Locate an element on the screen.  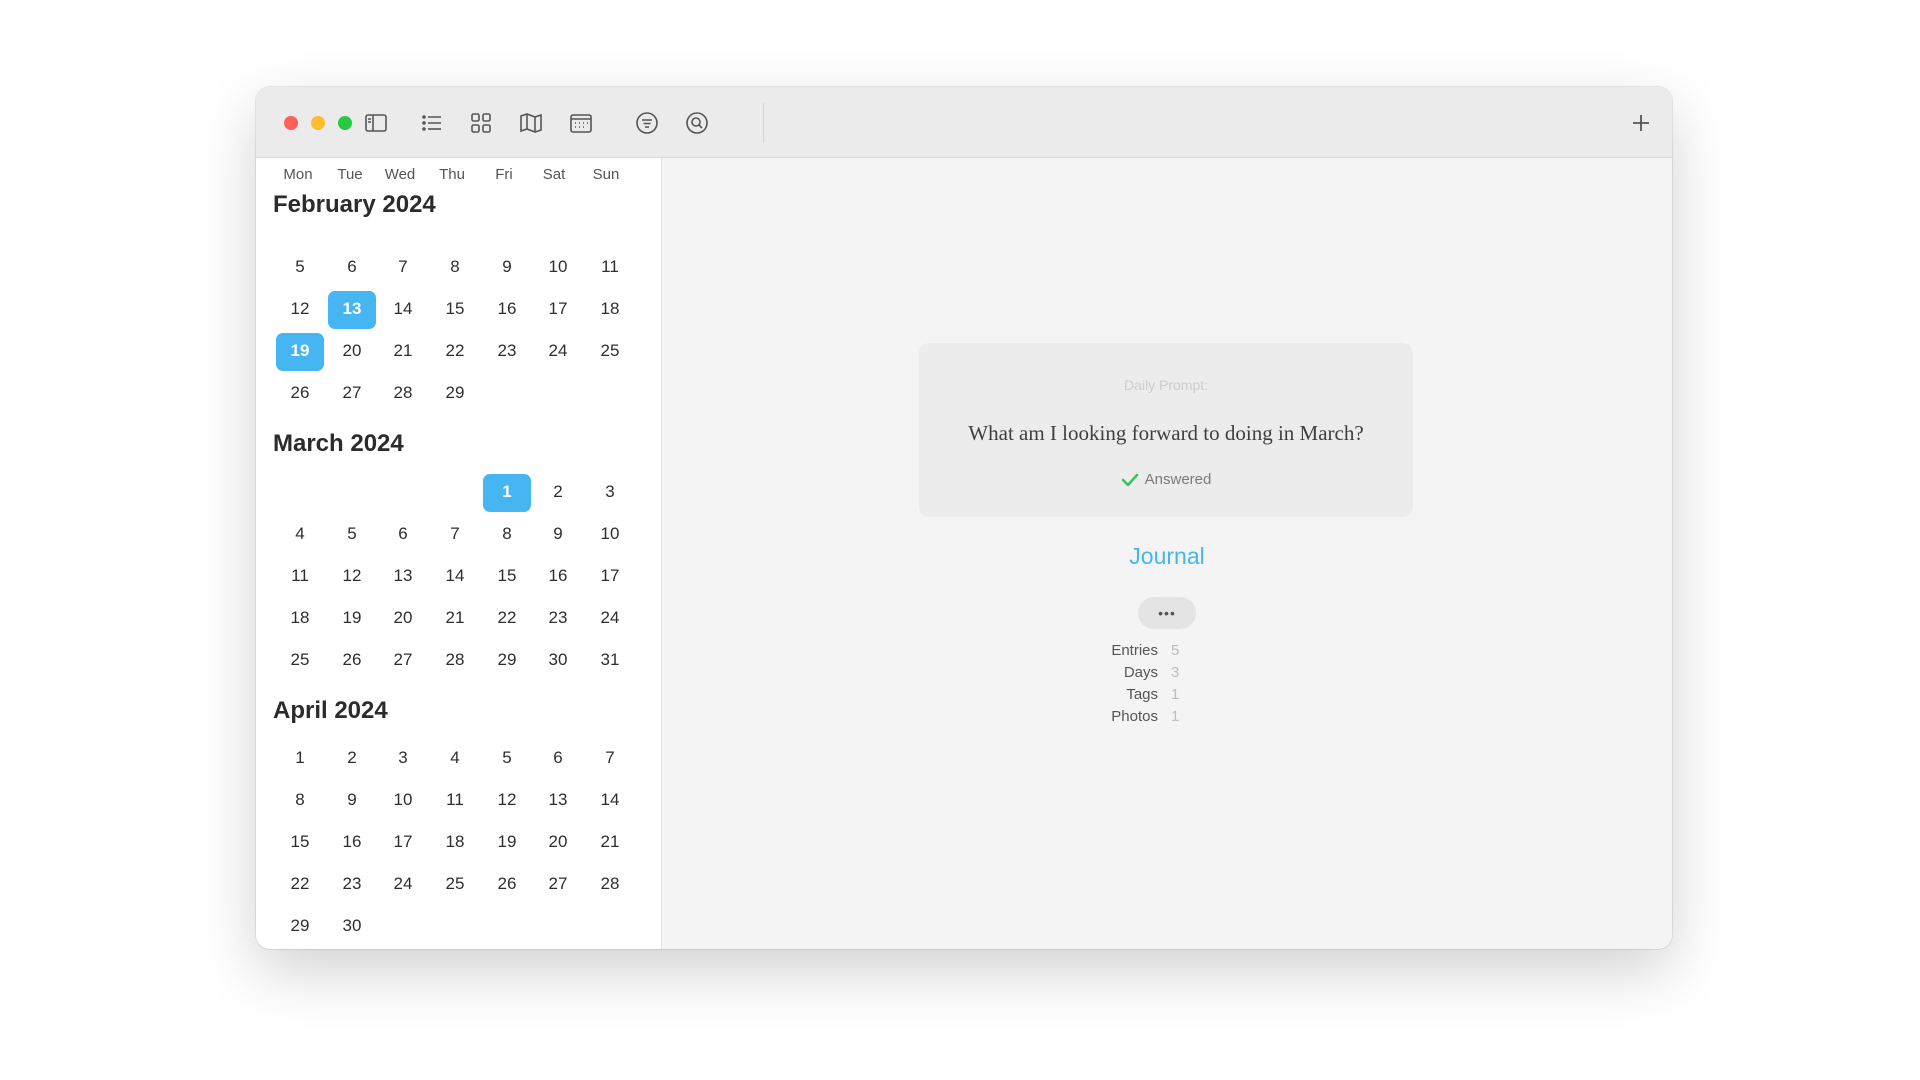
add-icon is located at coordinates (1641, 123).